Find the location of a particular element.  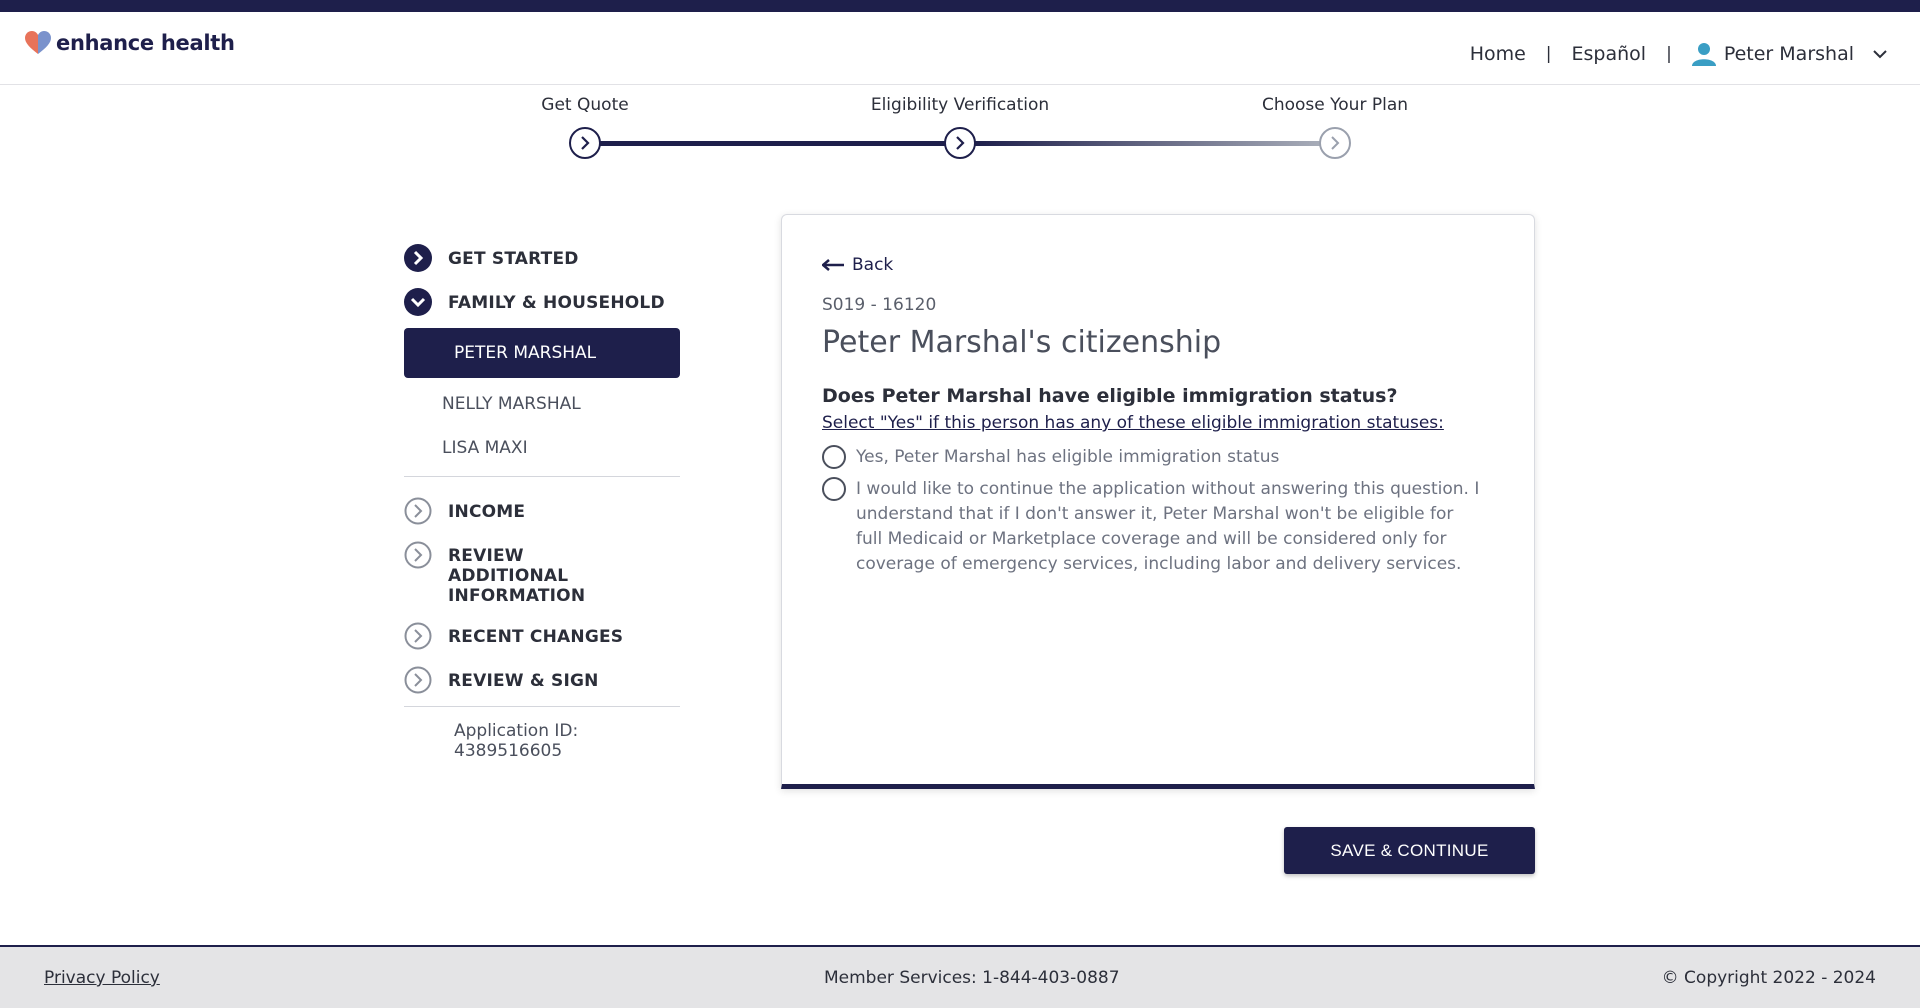

arrow-left-icon is located at coordinates (833, 265).